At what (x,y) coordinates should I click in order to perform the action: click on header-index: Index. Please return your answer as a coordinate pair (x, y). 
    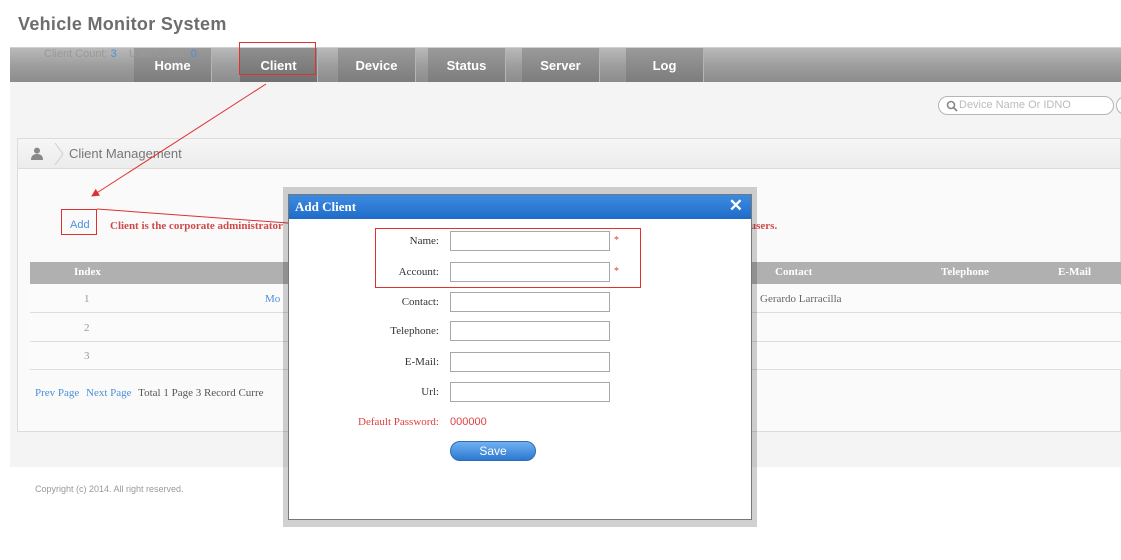
    Looking at the image, I should click on (87, 272).